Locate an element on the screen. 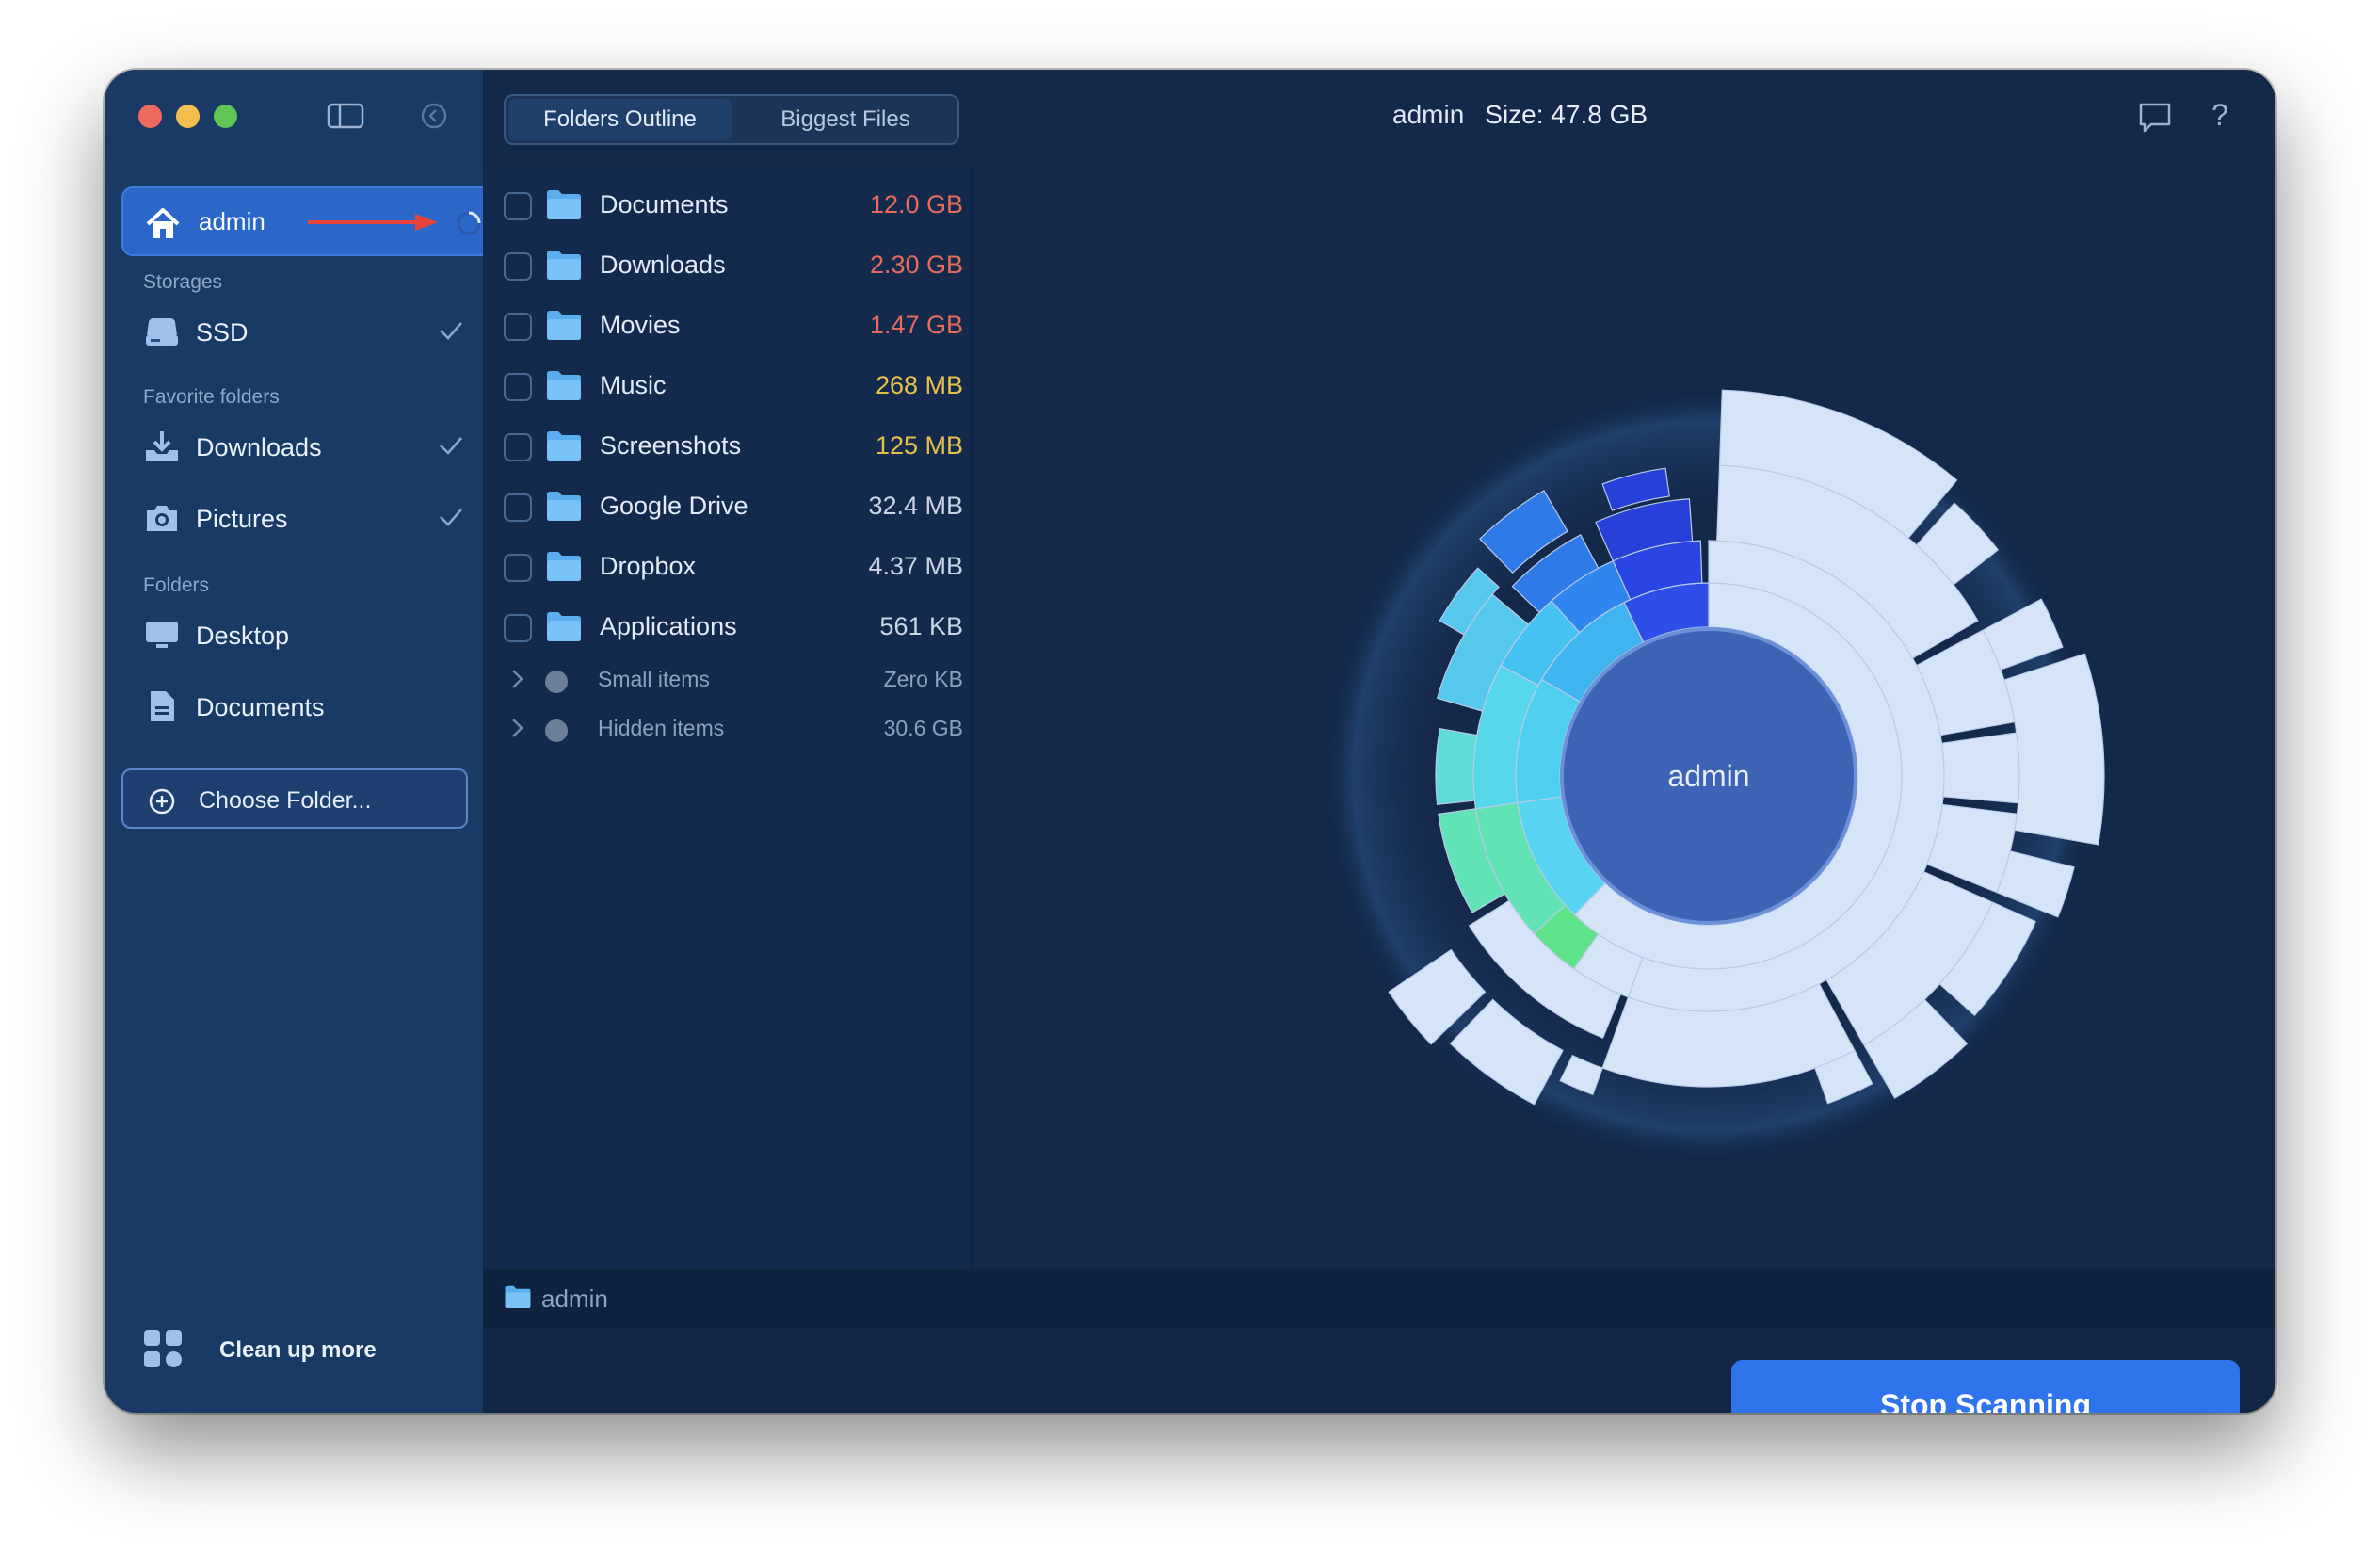  sidebar-toggle-icon is located at coordinates (345, 116).